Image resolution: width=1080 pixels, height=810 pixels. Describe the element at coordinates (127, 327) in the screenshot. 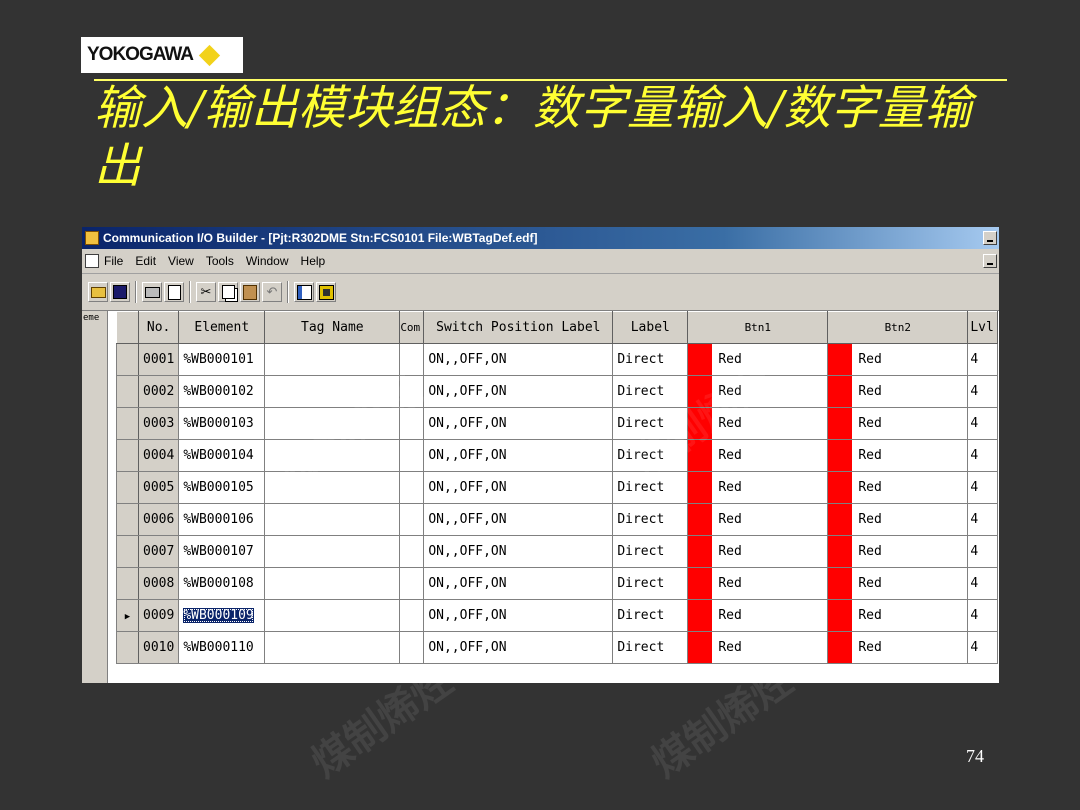

I see `corner-cell` at that location.